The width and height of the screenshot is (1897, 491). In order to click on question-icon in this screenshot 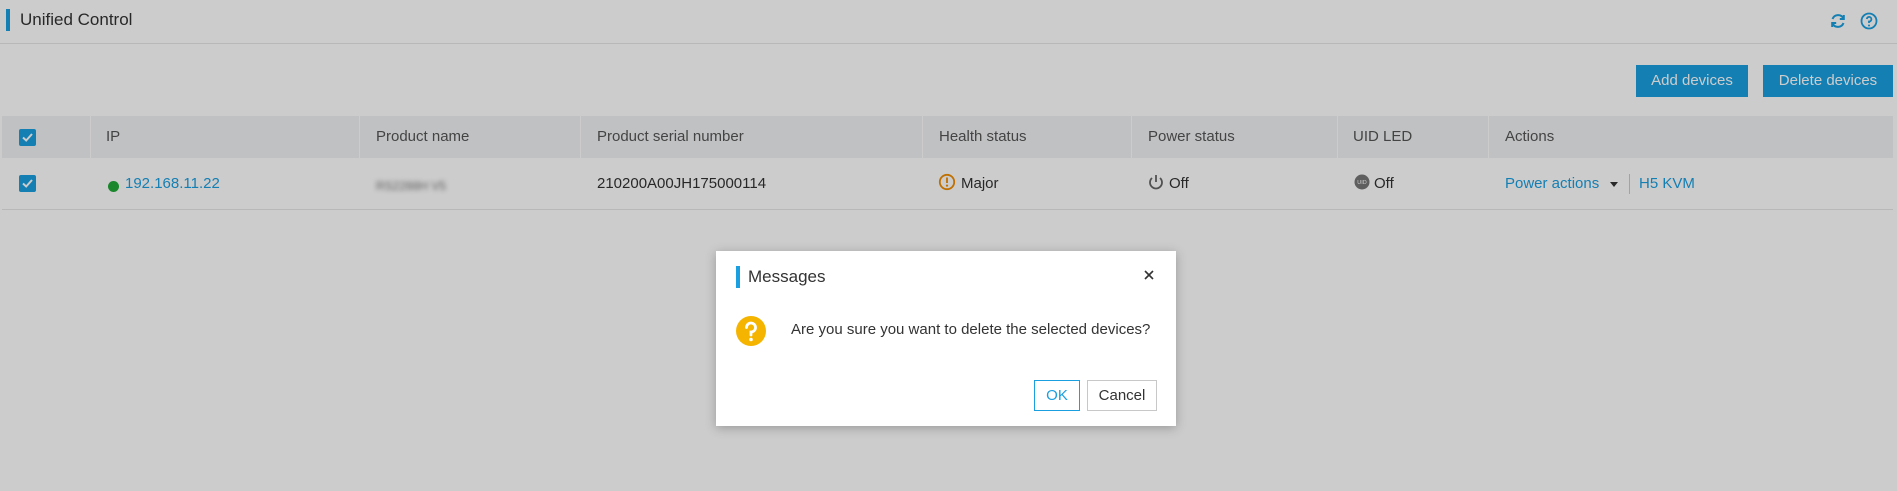, I will do `click(751, 331)`.